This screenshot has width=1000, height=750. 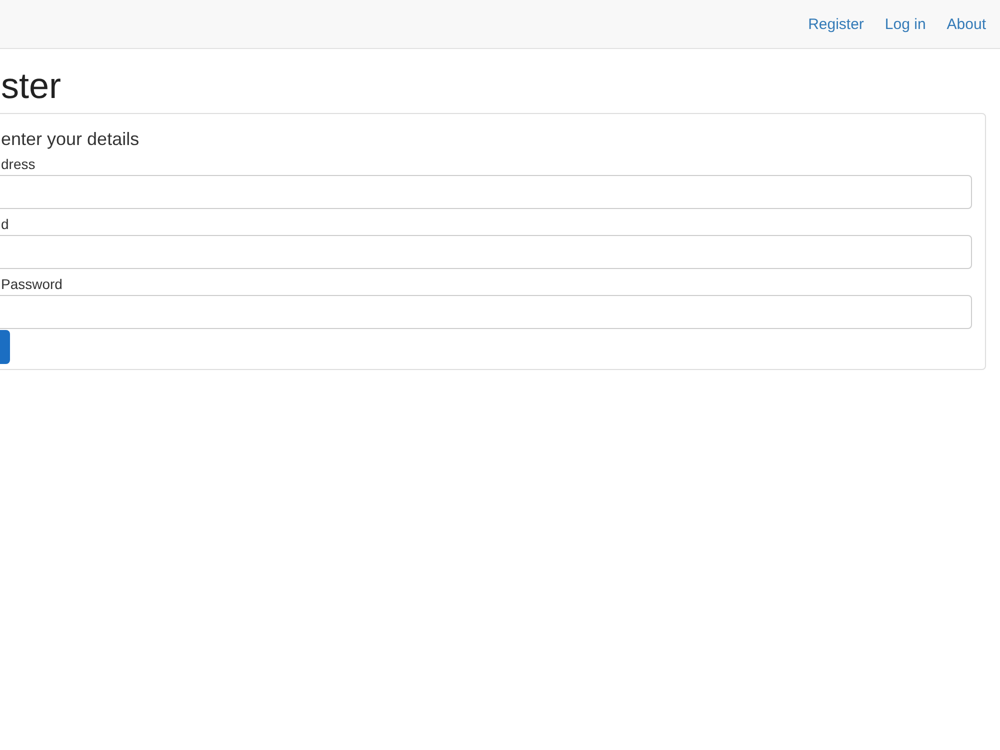 I want to click on form-legend: enter your details, so click(x=70, y=139).